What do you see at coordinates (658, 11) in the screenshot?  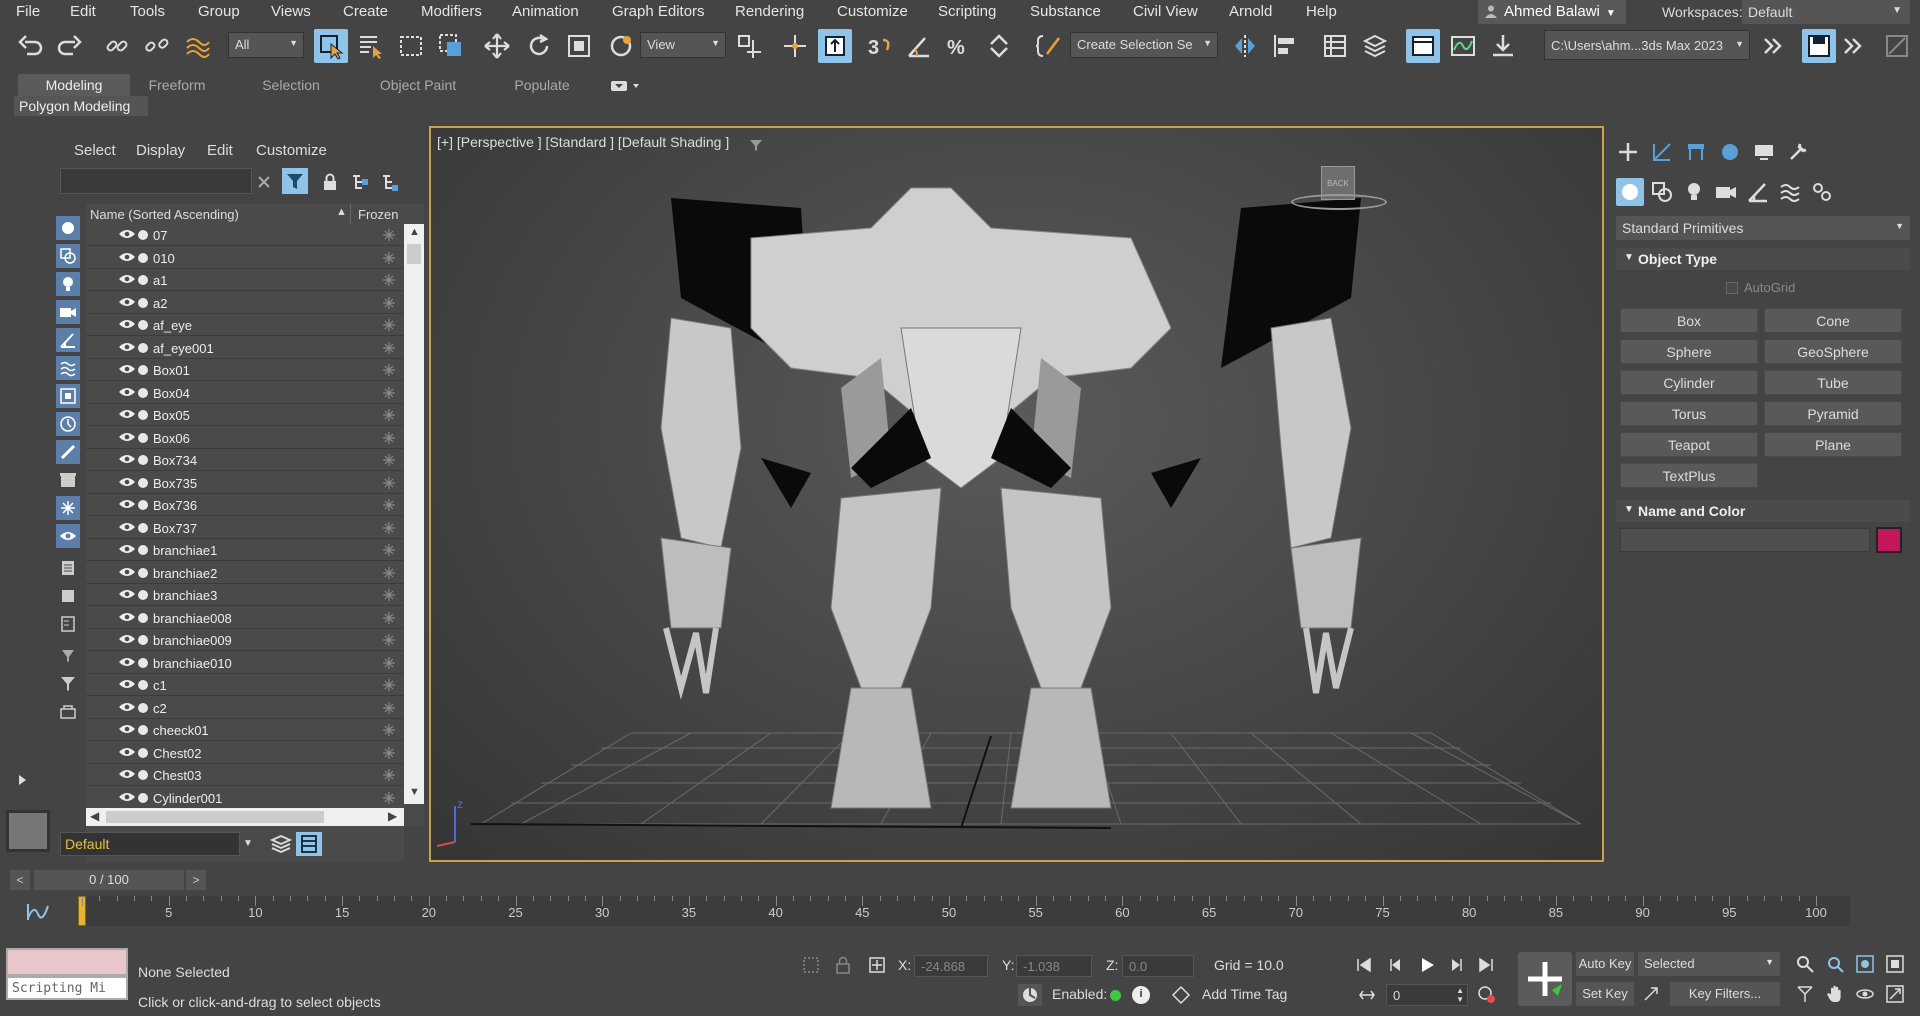 I see `menu-graph-editors: Graph Editors` at bounding box center [658, 11].